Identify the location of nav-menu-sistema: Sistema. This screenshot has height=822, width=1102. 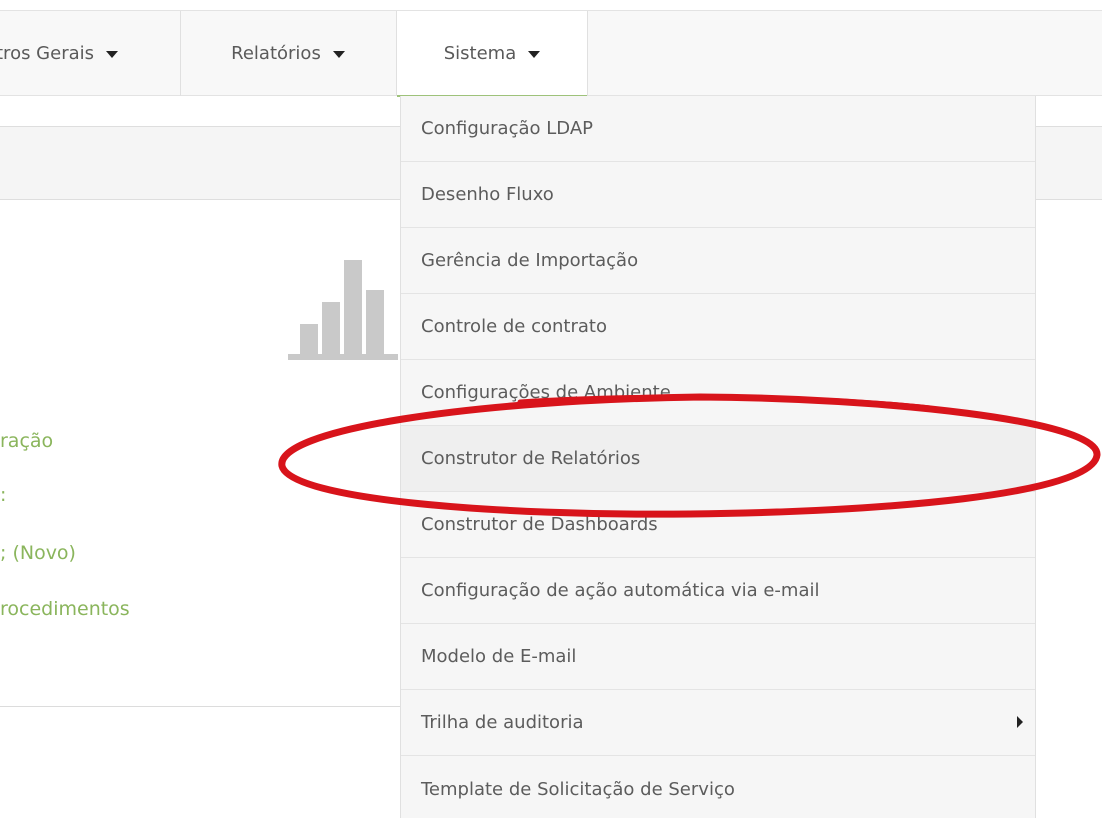
(492, 54).